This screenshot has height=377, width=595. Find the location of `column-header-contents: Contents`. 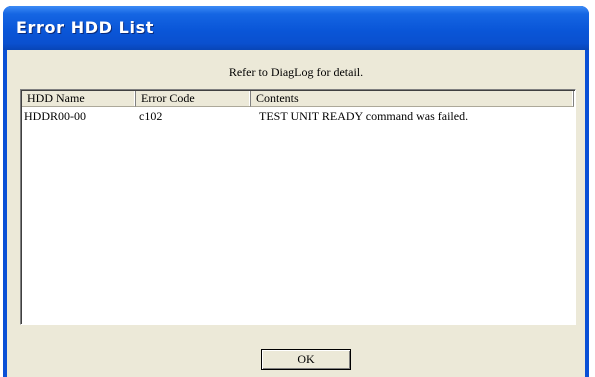

column-header-contents: Contents is located at coordinates (412, 99).